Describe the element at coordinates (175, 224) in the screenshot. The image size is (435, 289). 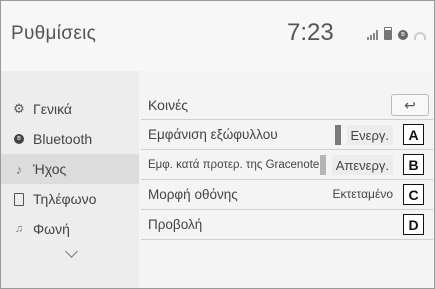
I see `setting-label: Προβολή` at that location.